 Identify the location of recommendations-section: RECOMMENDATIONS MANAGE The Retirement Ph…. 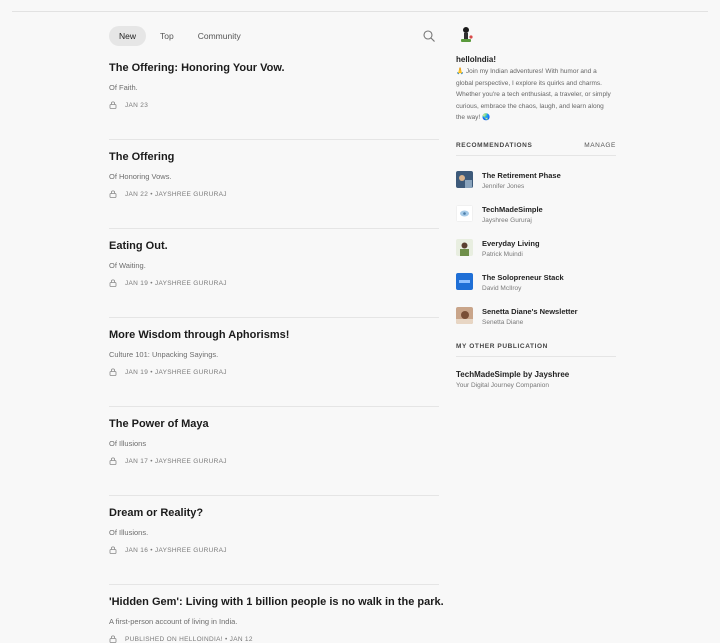
(536, 241).